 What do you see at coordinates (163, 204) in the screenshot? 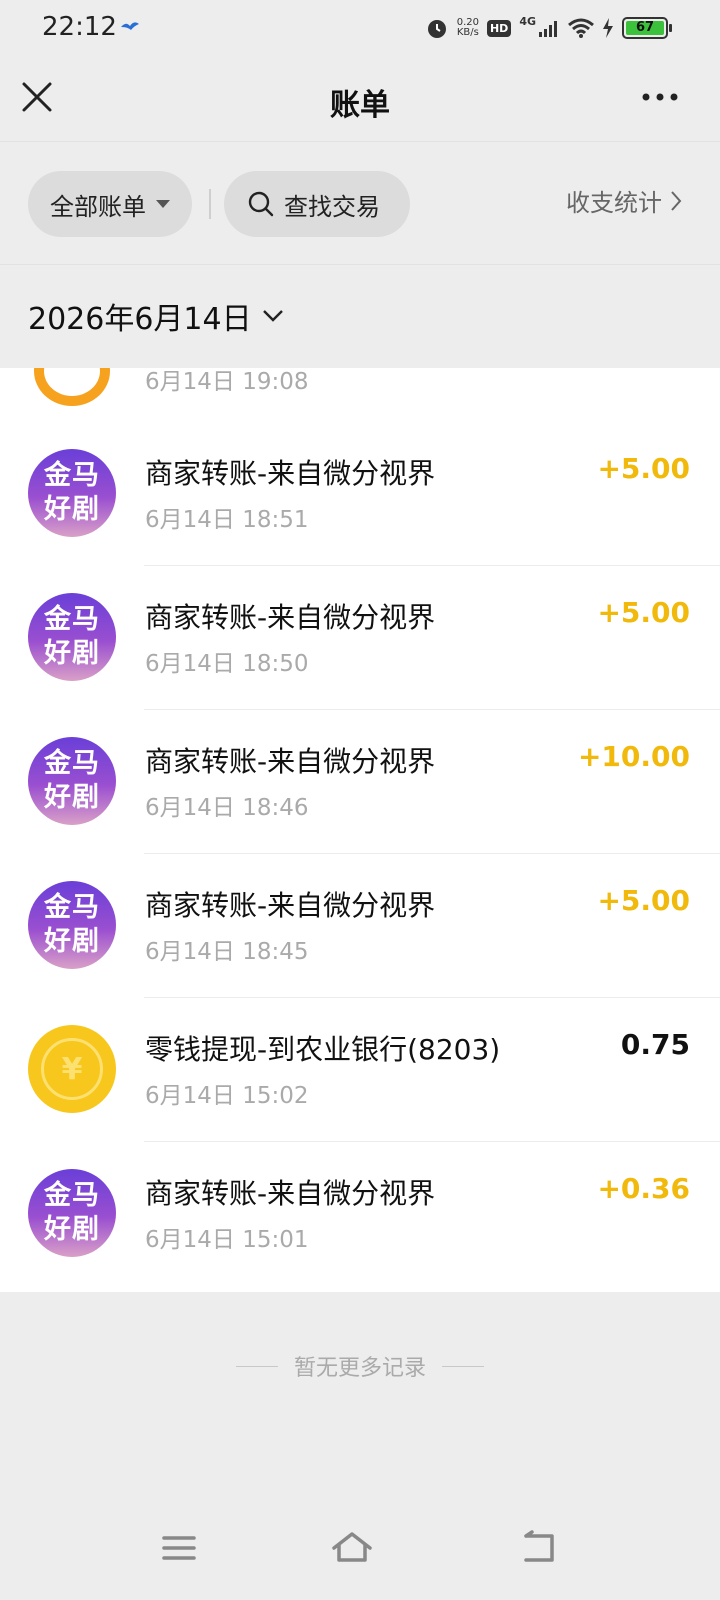
I see `caret-down-icon` at bounding box center [163, 204].